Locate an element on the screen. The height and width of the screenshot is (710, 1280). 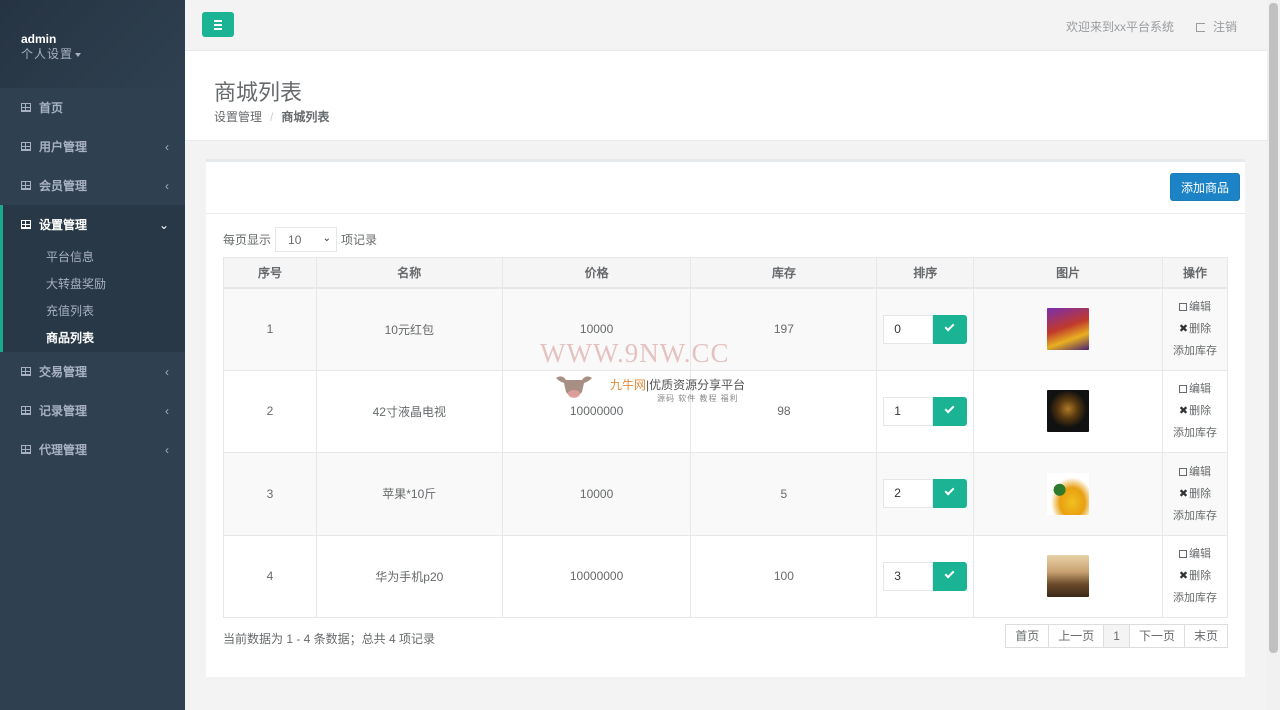
sort-order-input: 2 is located at coordinates (908, 494).